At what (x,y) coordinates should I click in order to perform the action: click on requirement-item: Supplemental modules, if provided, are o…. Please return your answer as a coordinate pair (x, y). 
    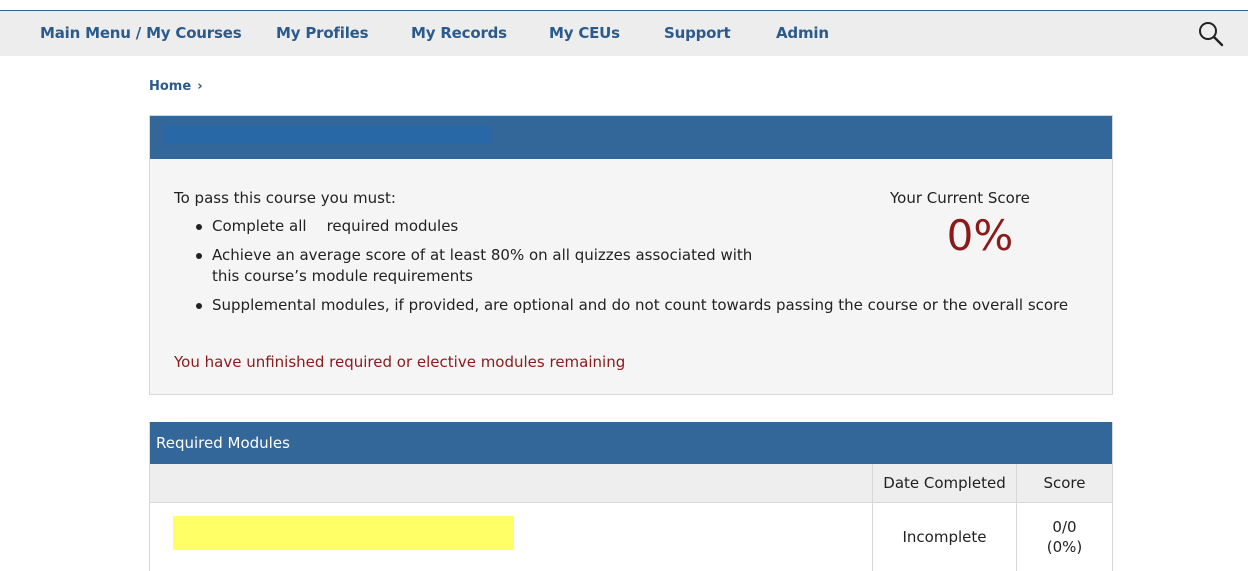
    Looking at the image, I should click on (631, 305).